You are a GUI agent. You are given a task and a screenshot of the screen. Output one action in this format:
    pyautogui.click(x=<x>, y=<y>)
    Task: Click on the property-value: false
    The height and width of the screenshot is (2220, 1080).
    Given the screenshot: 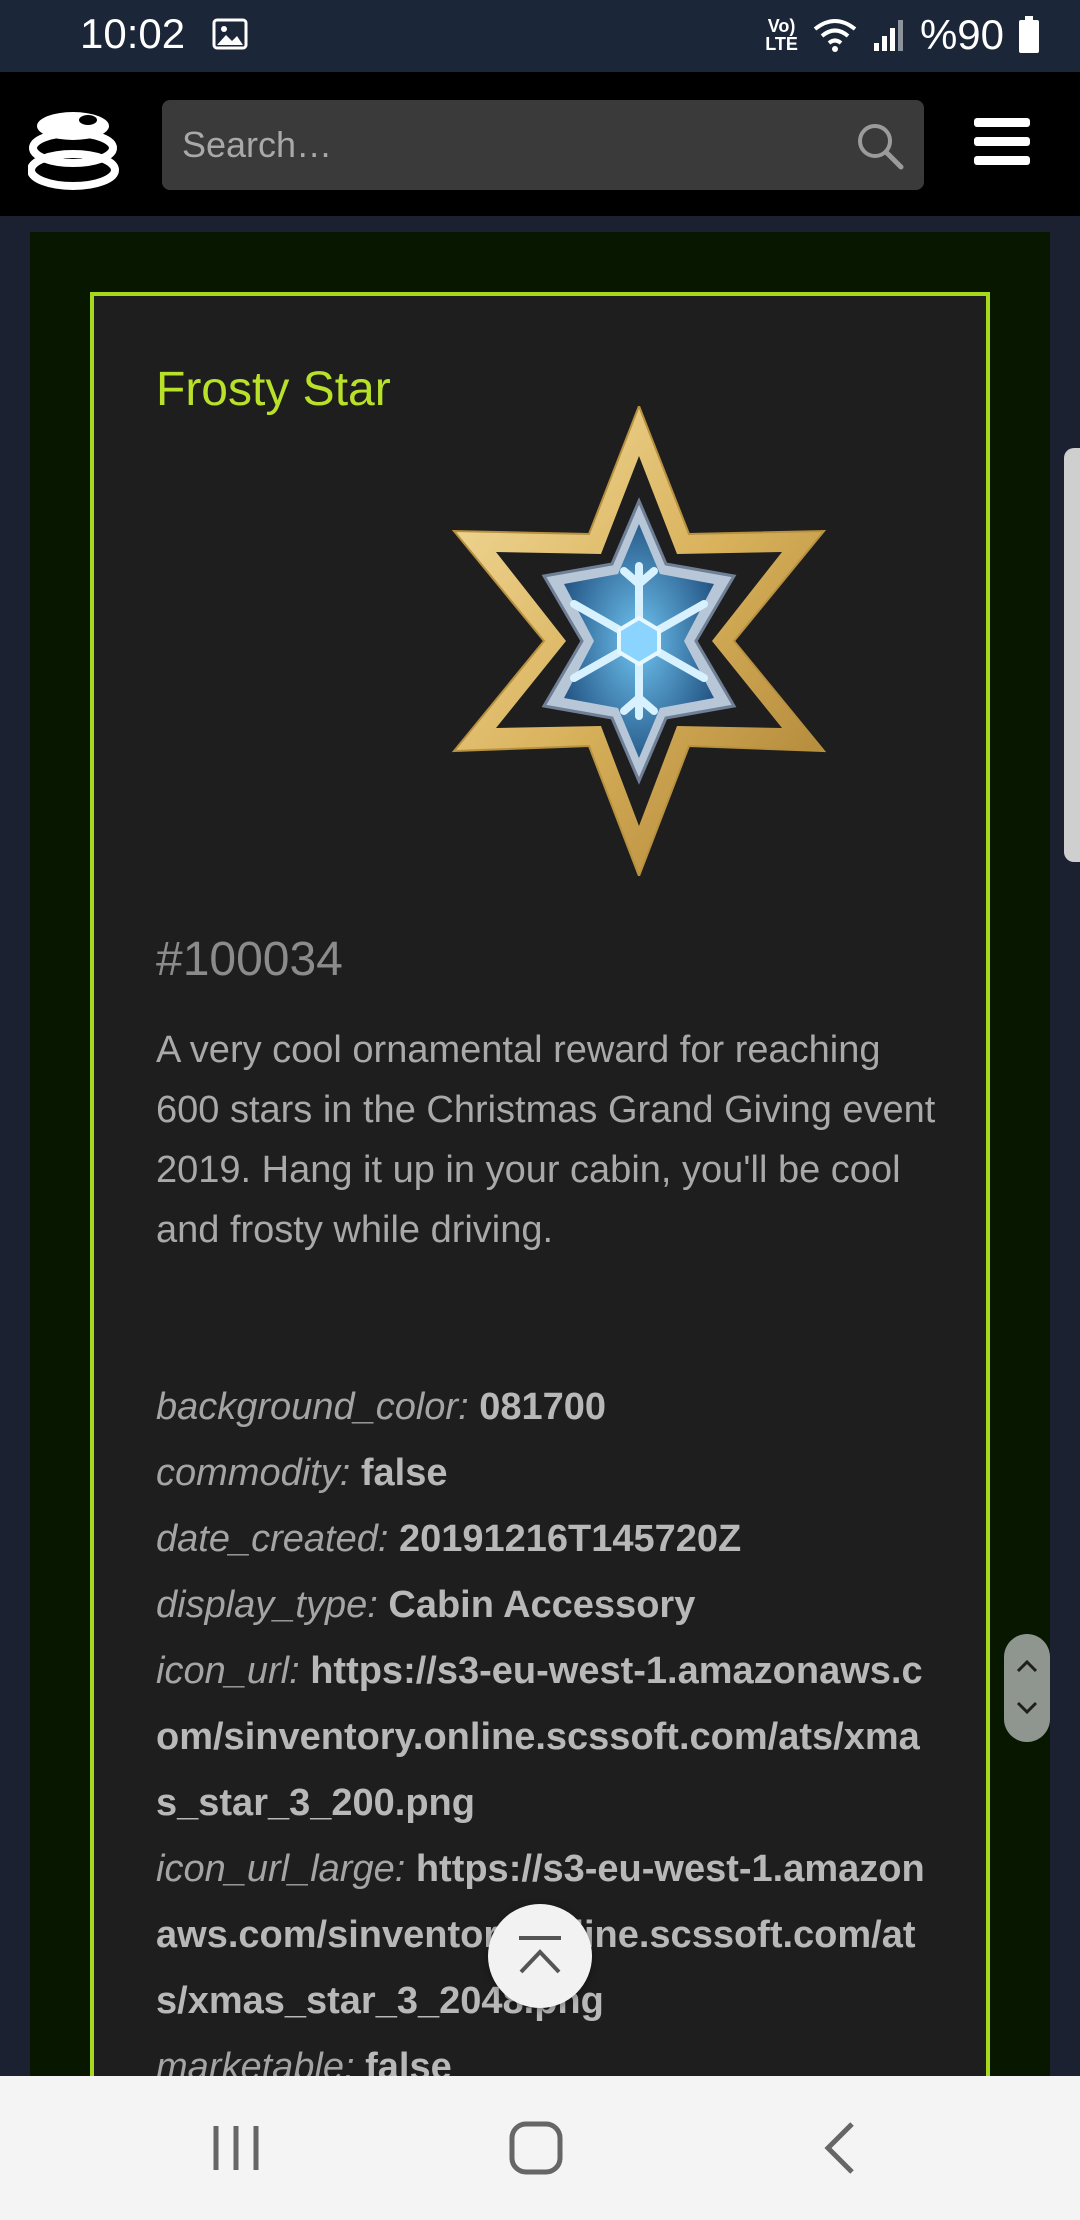 What is the action you would take?
    pyautogui.click(x=404, y=1473)
    